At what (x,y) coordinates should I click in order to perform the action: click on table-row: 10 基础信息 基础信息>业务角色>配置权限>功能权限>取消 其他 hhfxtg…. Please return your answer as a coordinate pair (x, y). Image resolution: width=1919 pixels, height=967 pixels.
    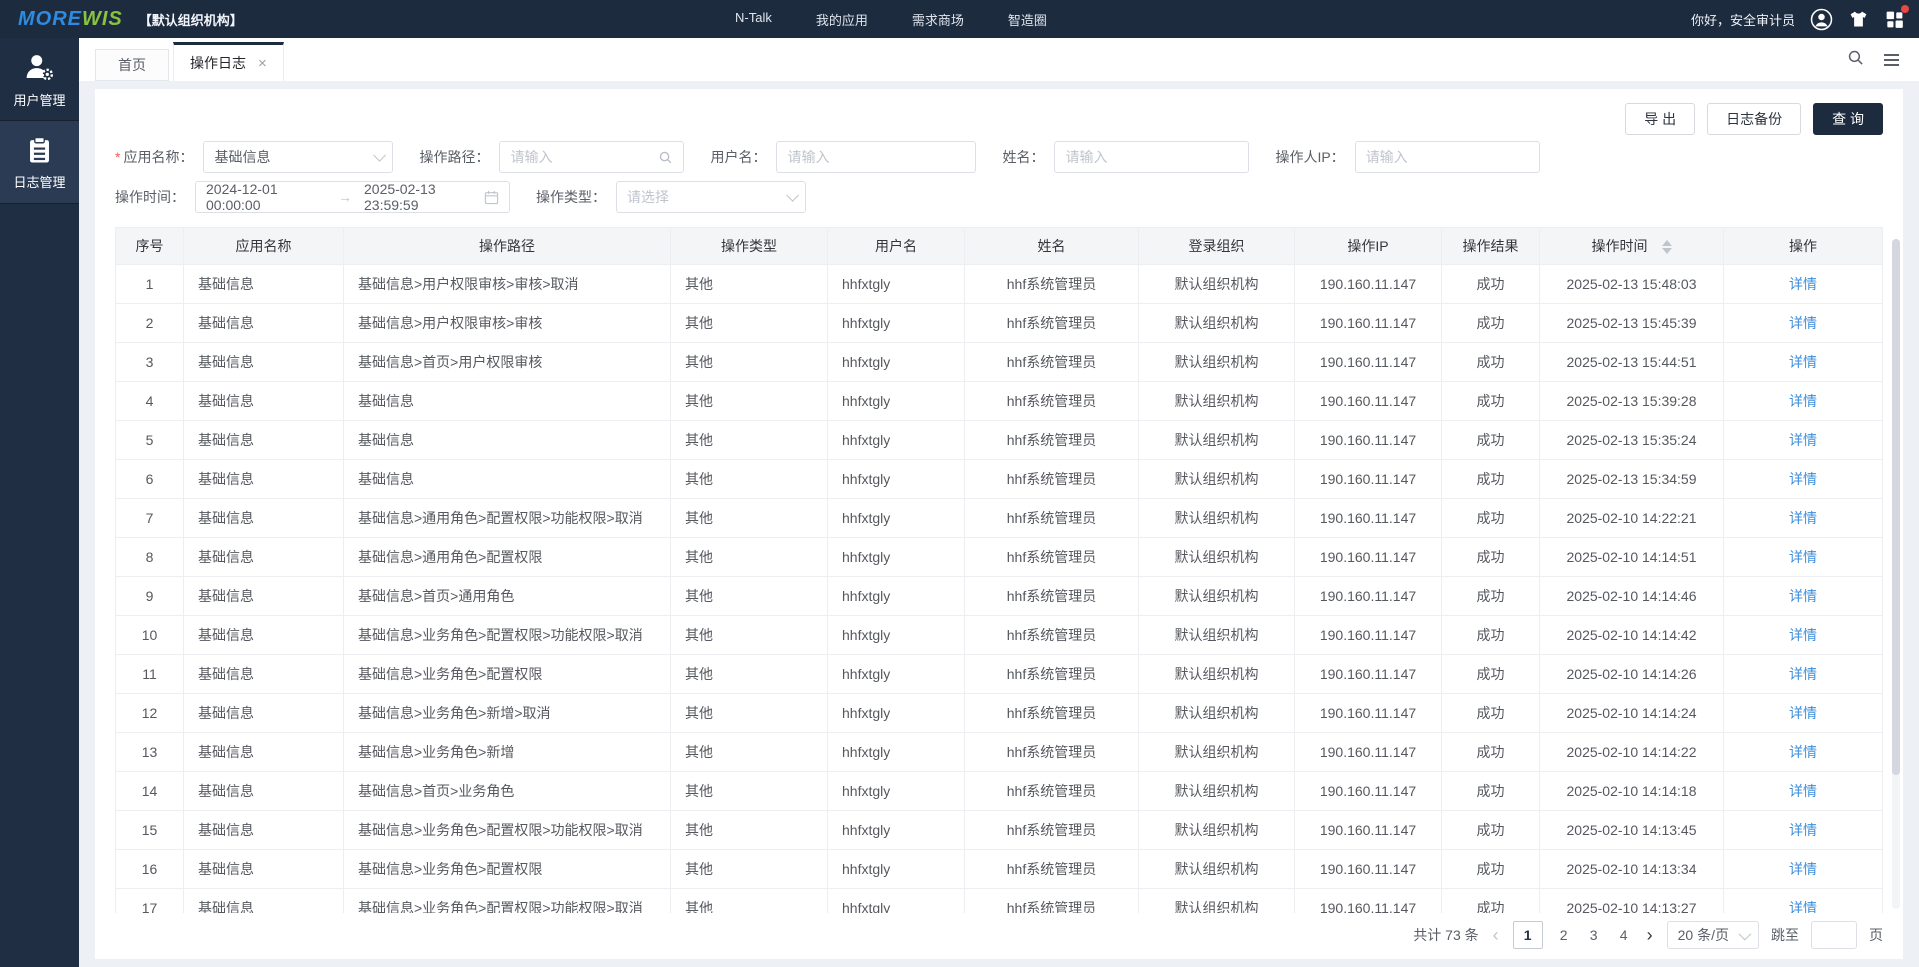
    Looking at the image, I should click on (999, 635).